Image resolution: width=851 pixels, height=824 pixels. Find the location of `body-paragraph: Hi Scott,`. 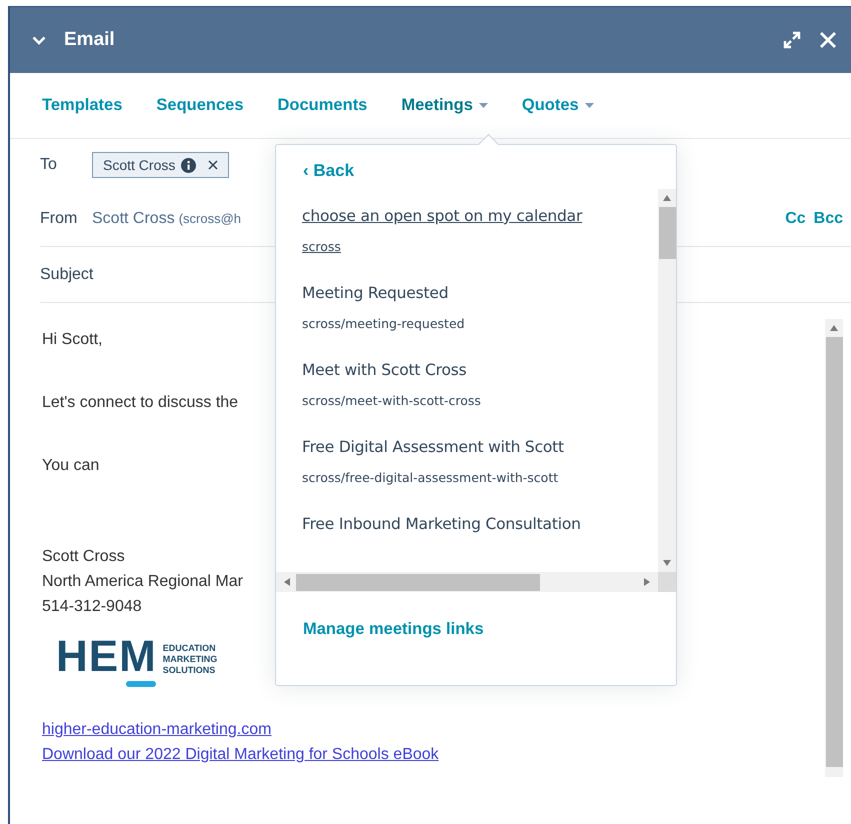

body-paragraph: Hi Scott, is located at coordinates (72, 340).